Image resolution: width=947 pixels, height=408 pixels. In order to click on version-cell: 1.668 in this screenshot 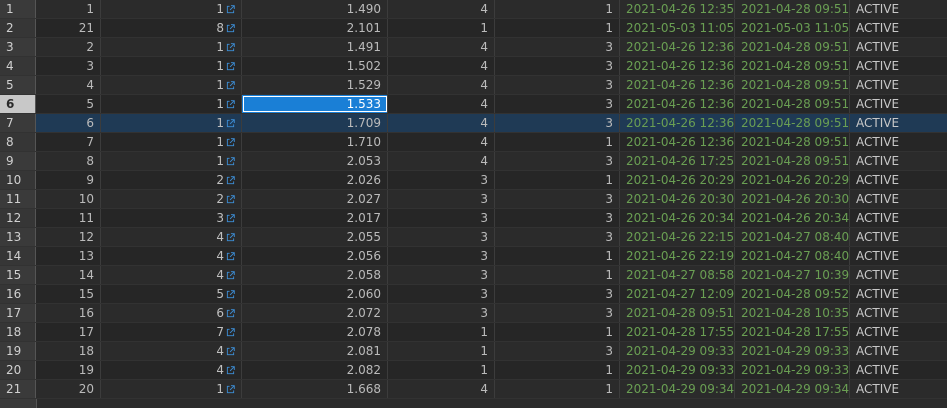, I will do `click(315, 389)`.